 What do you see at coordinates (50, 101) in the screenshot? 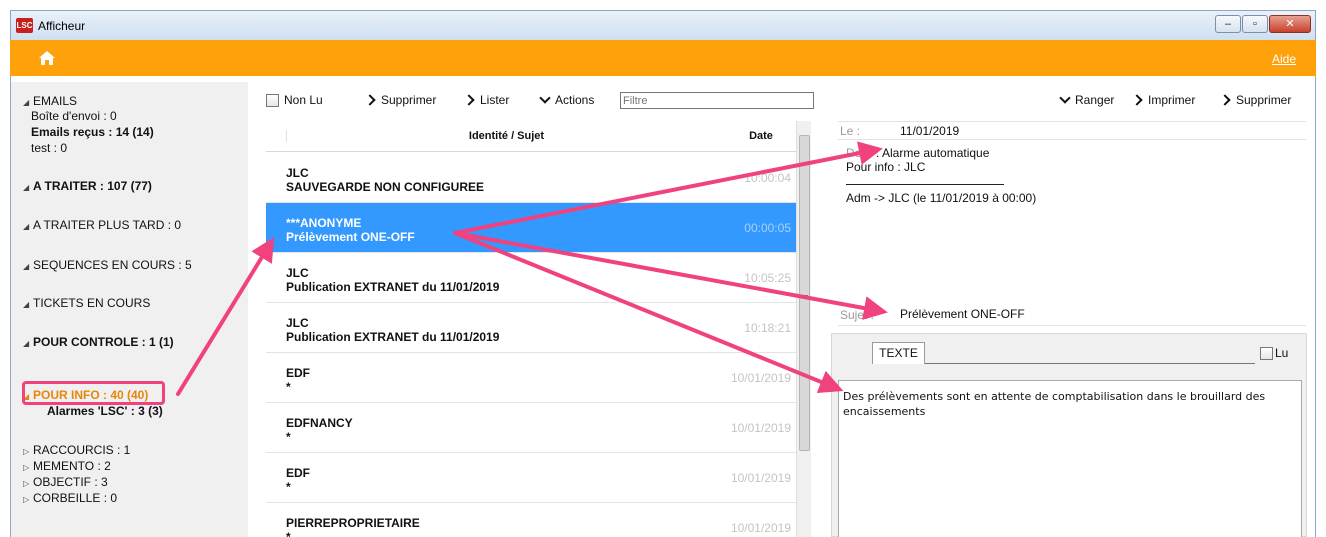
I see `sidebar-item-emails: ◢ EMAILS` at bounding box center [50, 101].